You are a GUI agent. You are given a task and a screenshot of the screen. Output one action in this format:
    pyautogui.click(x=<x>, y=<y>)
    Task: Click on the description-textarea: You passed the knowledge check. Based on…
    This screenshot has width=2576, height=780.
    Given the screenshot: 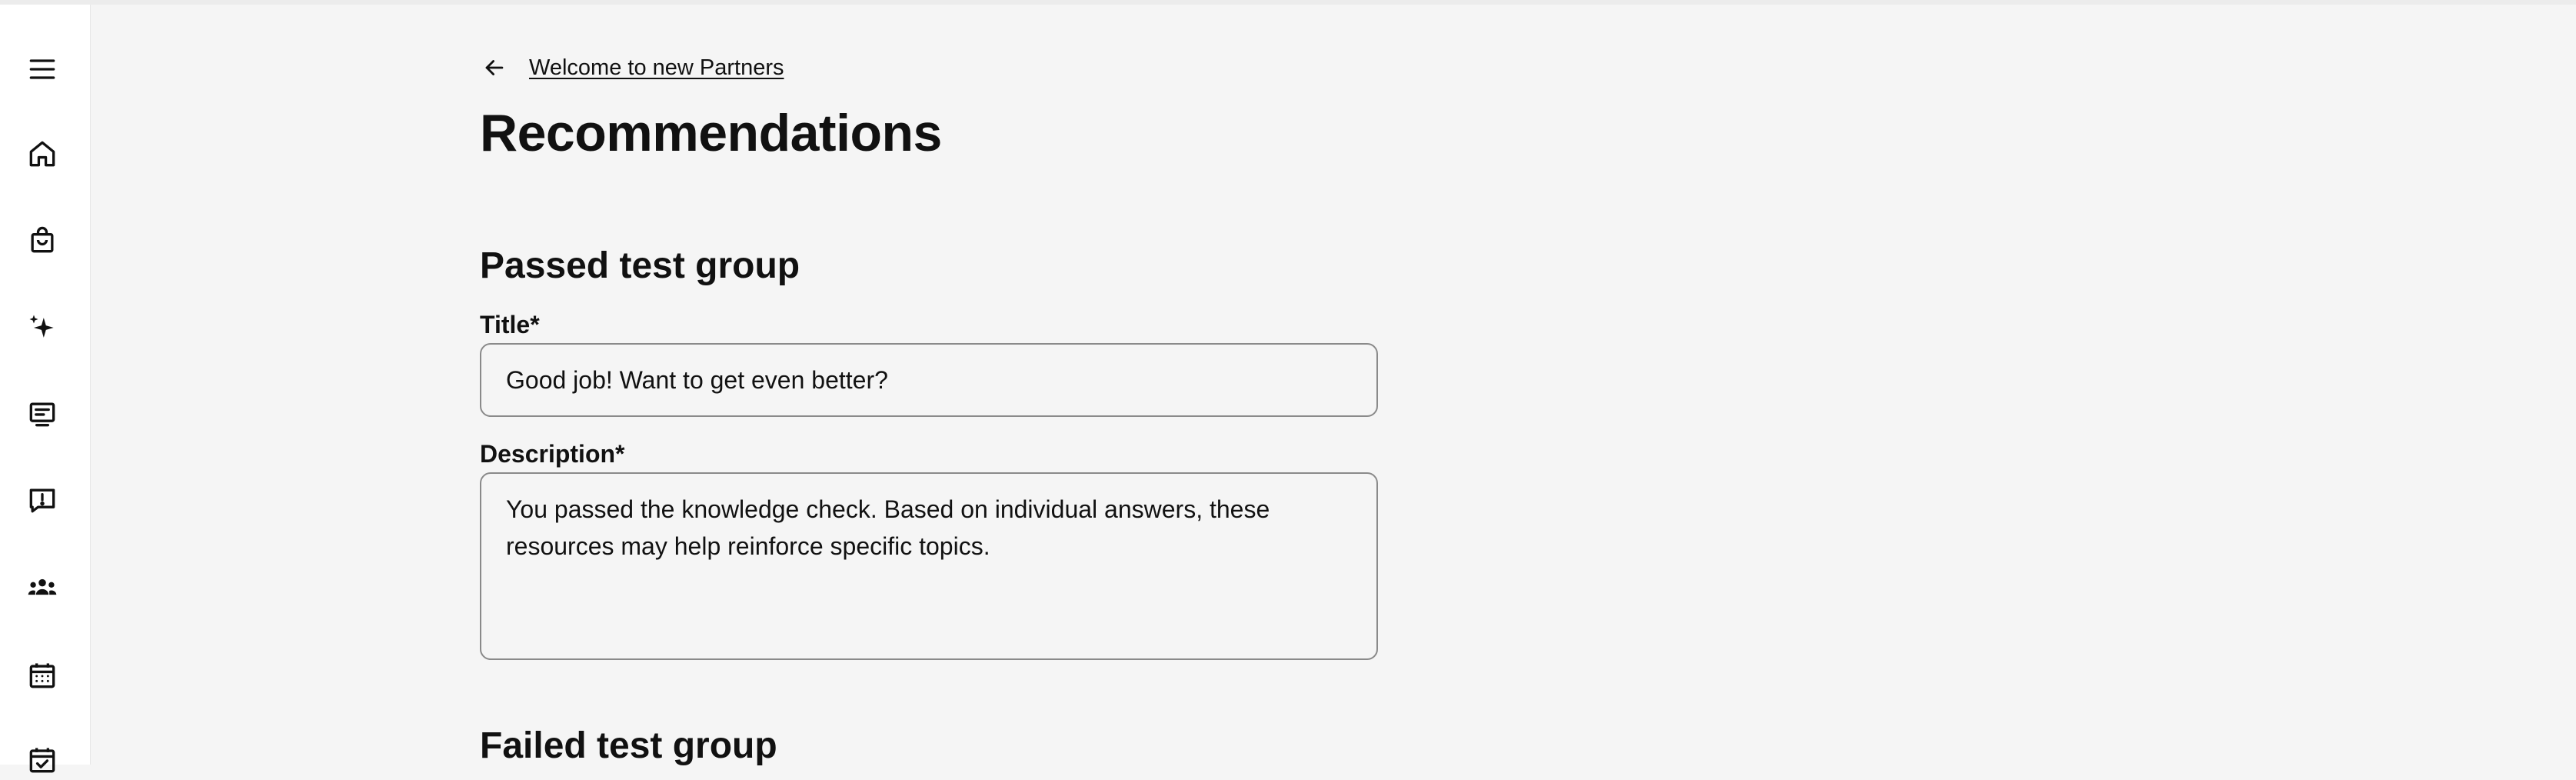 What is the action you would take?
    pyautogui.click(x=929, y=566)
    